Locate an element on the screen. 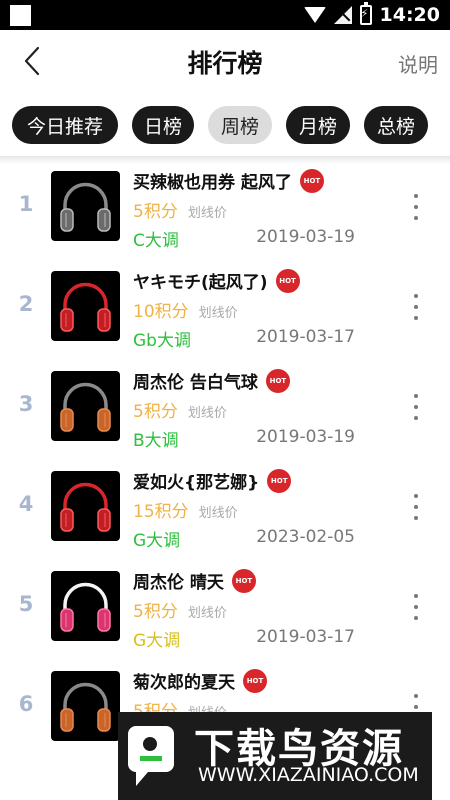  song-title-line: 爱如火{那艺娜} HOT is located at coordinates (212, 480).